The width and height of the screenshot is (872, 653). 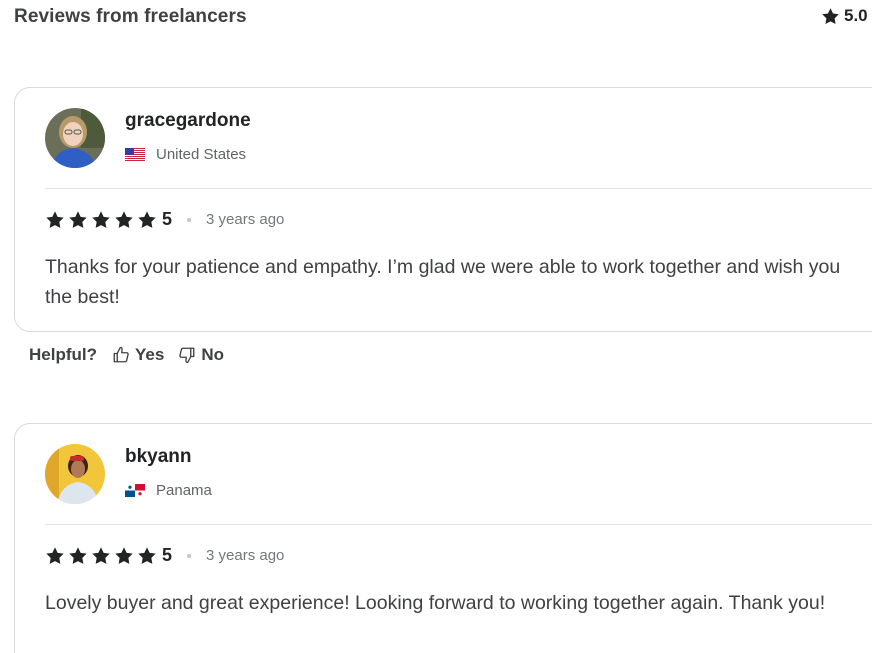 What do you see at coordinates (135, 154) in the screenshot?
I see `us-flag-icon` at bounding box center [135, 154].